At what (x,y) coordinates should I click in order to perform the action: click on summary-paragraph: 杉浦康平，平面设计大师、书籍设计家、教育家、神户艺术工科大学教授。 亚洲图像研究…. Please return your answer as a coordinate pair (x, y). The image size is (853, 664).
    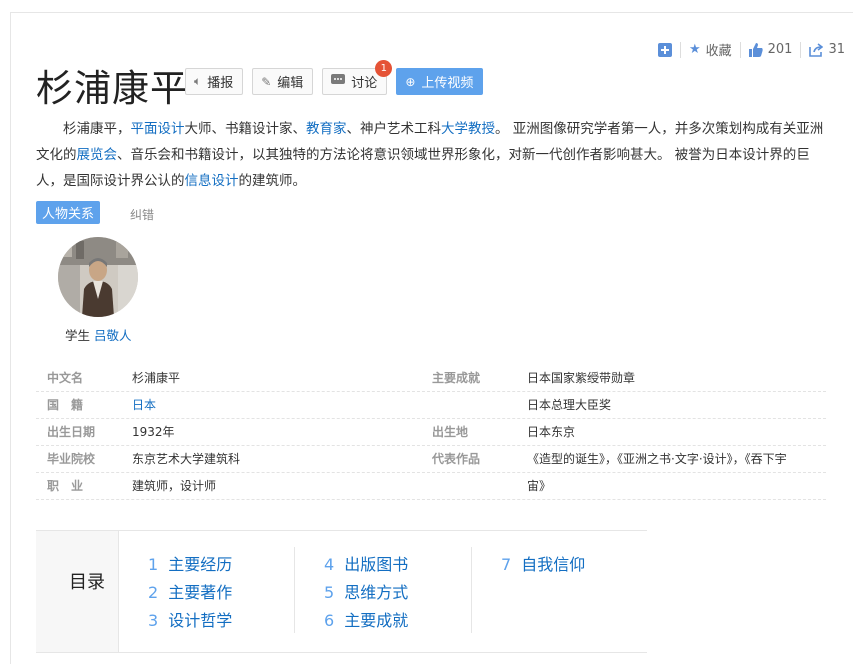
    Looking at the image, I should click on (432, 155).